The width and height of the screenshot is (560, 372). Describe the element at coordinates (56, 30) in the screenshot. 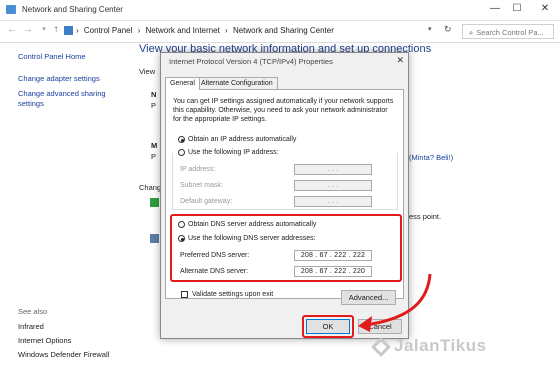

I see `up-arrow-icon: ↑` at that location.